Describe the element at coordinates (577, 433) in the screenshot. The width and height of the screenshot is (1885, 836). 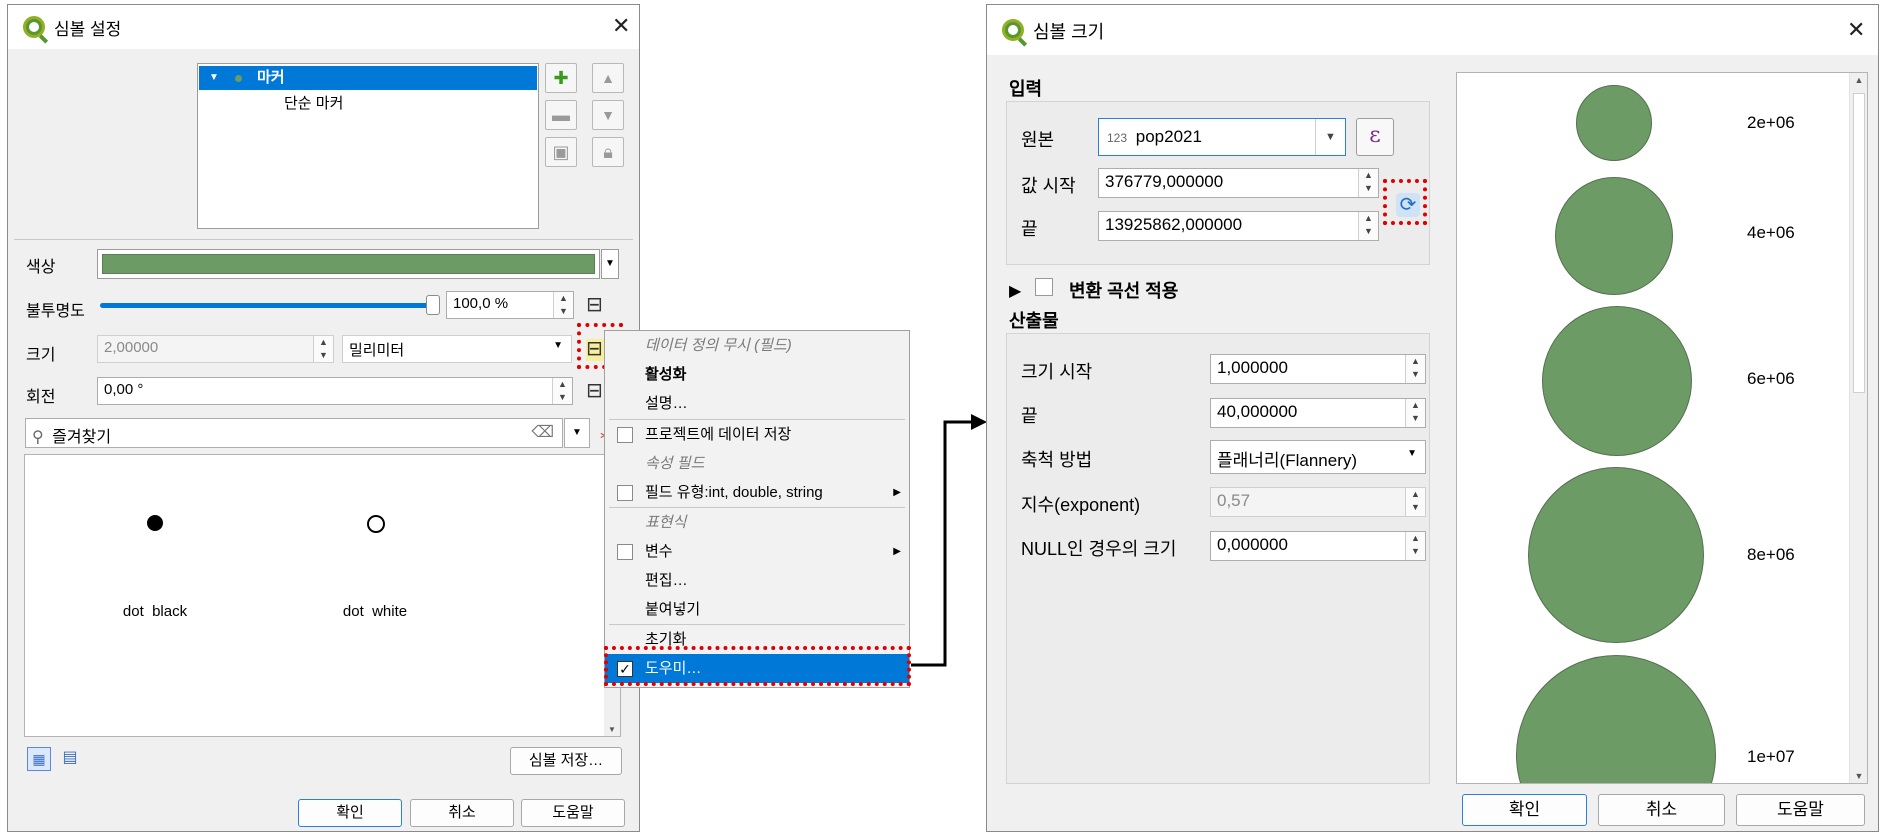
I see `search-dropdown: ▼` at that location.